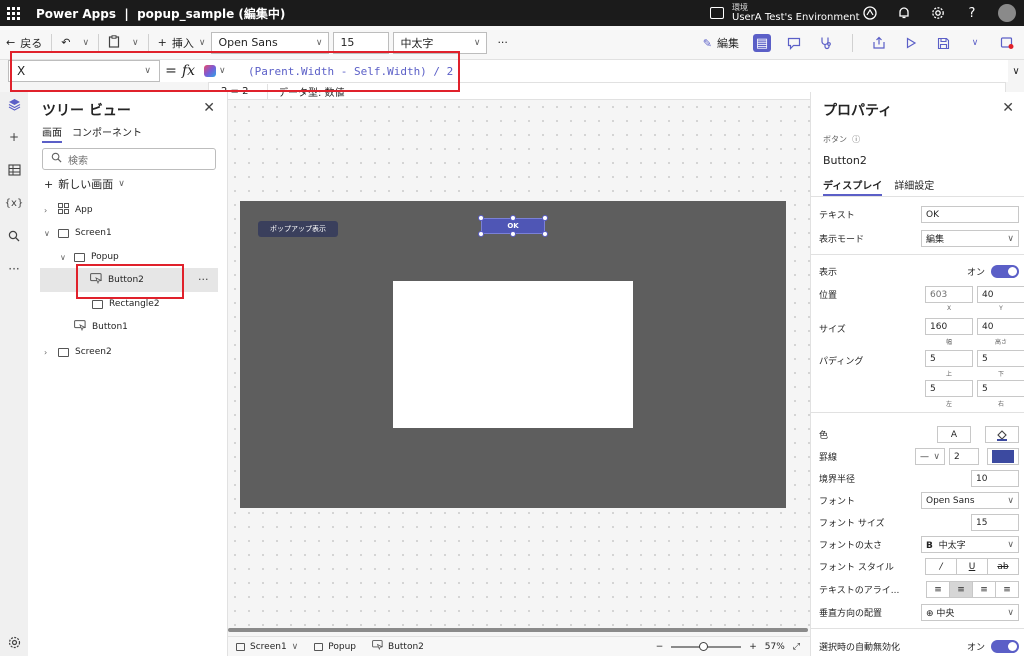  I want to click on font-weight-dropdown: 中太字 ∨, so click(440, 42).